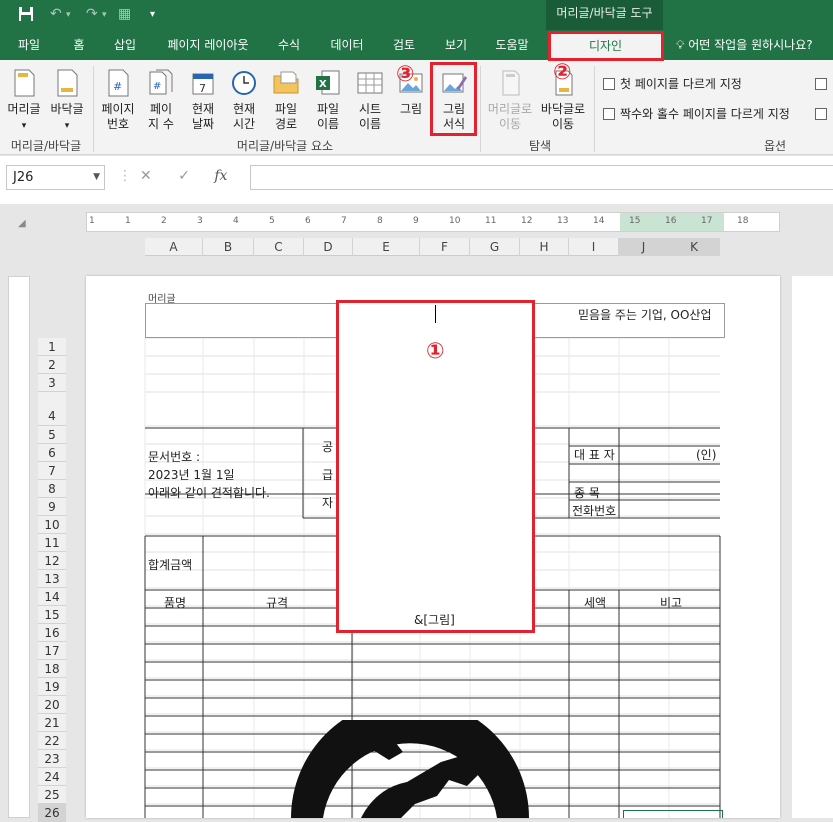  Describe the element at coordinates (146, 176) in the screenshot. I see `cancel-icon: ✕` at that location.